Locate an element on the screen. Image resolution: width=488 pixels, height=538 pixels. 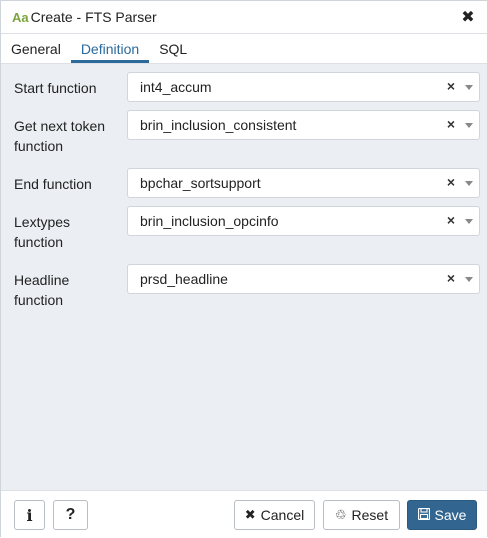
end-function-label: End function is located at coordinates (53, 184).